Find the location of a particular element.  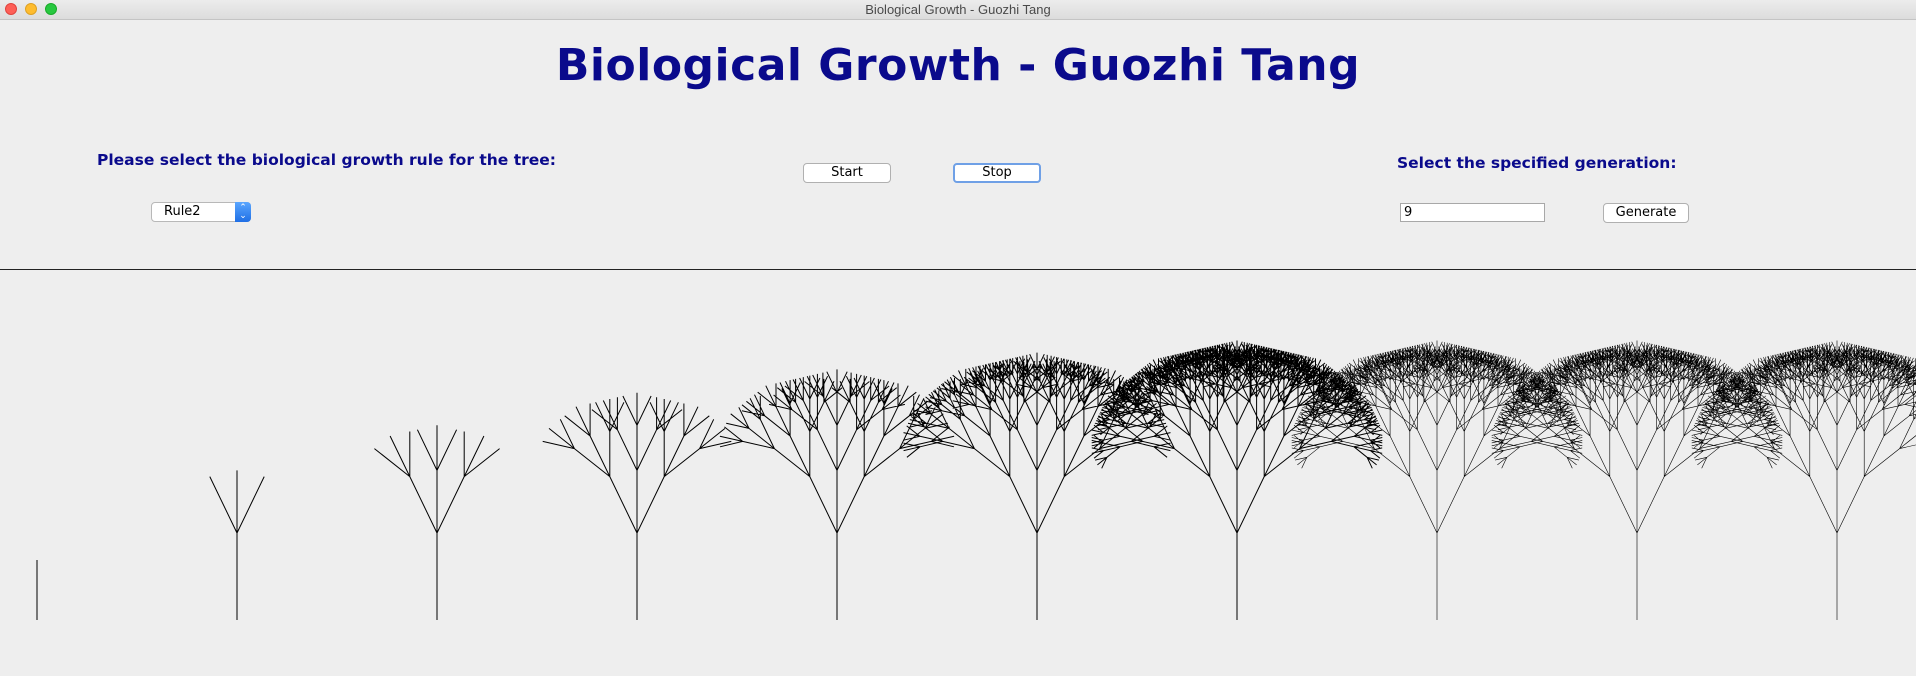

generation-input is located at coordinates (1472, 212).